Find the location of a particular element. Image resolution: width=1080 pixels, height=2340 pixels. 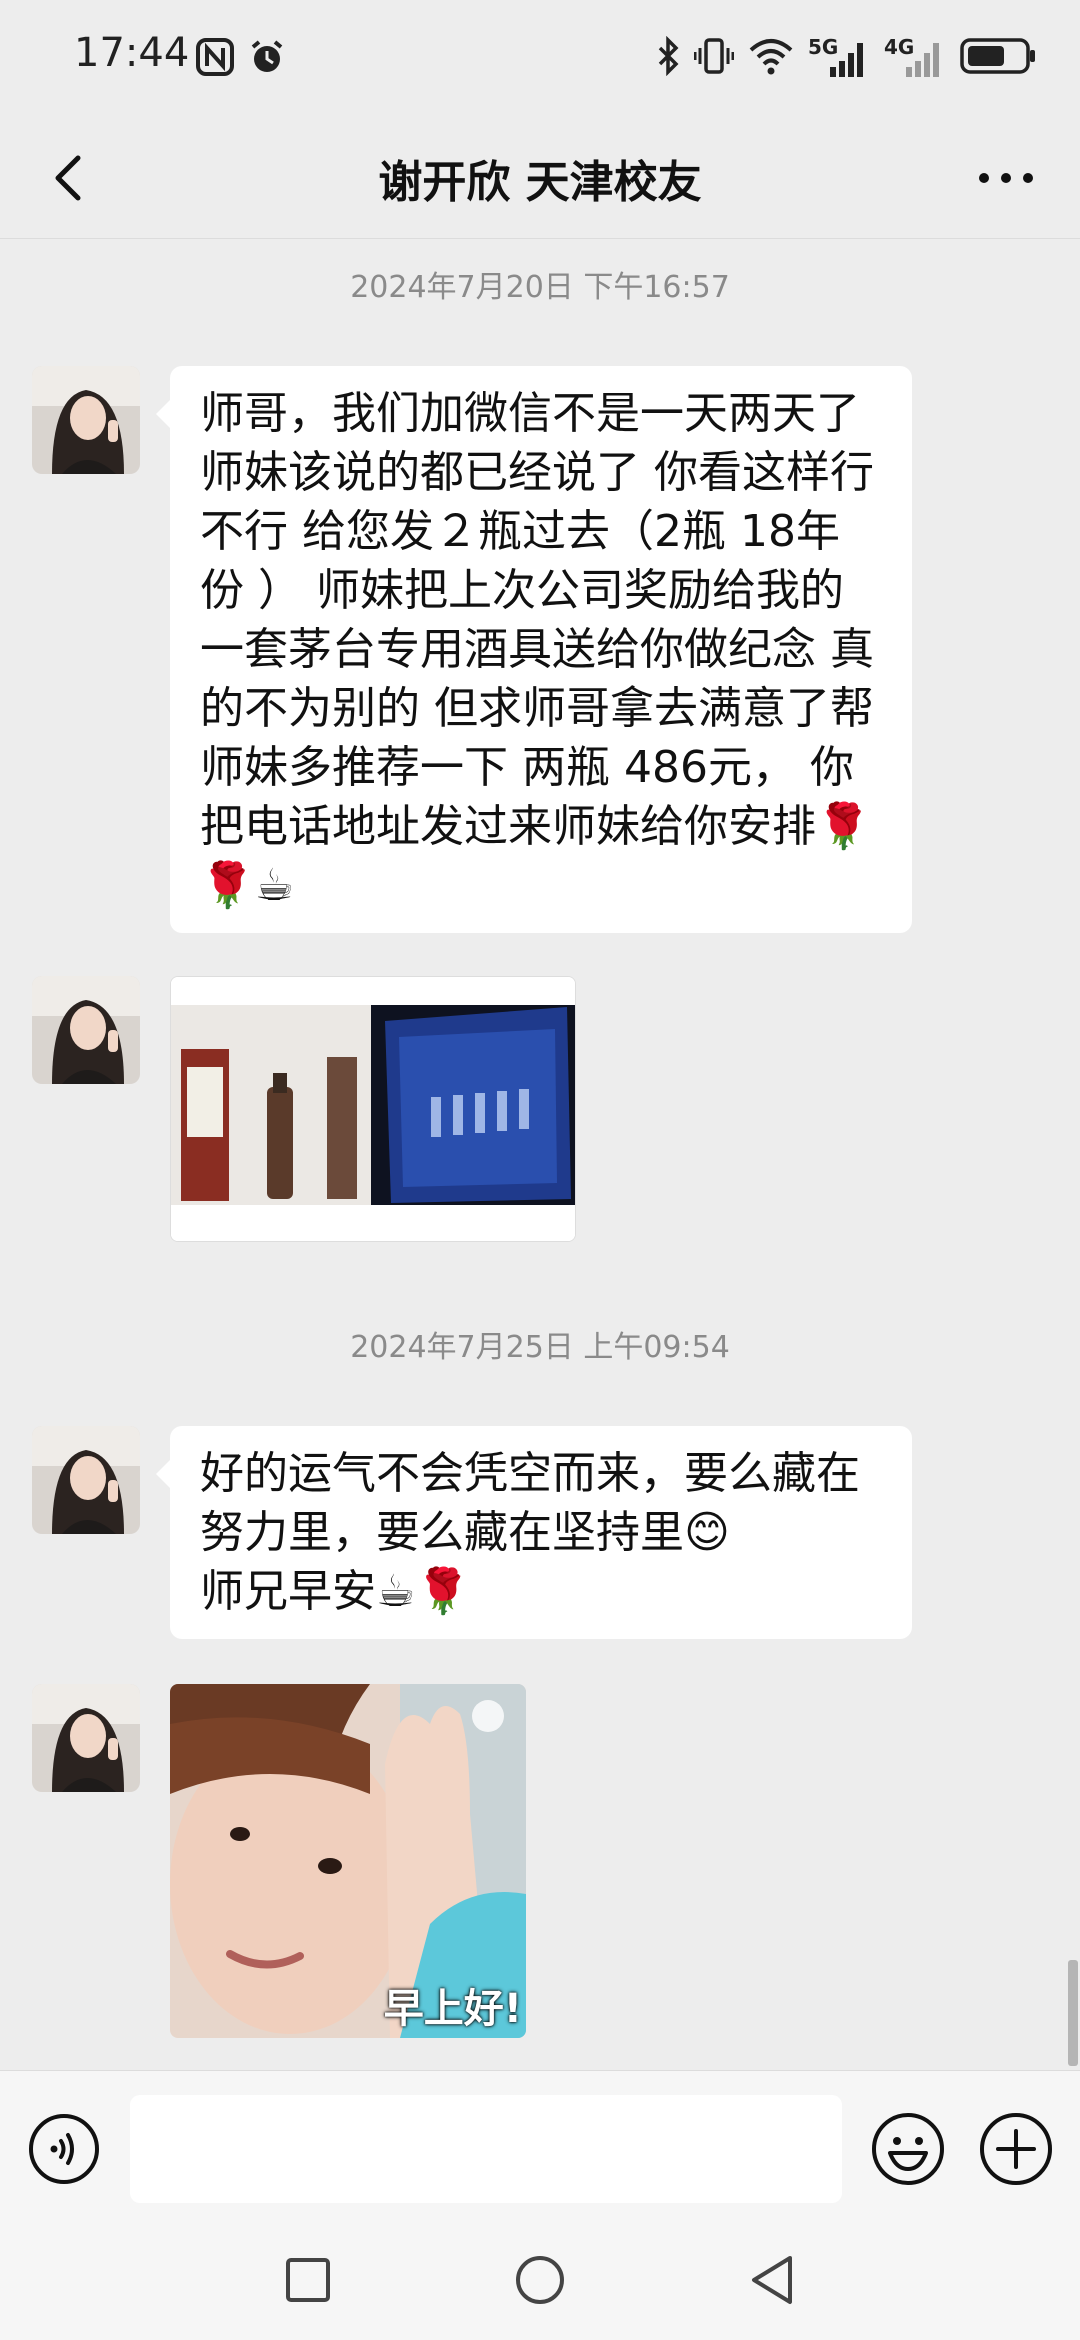

back-nav-button is located at coordinates (772, 2280).